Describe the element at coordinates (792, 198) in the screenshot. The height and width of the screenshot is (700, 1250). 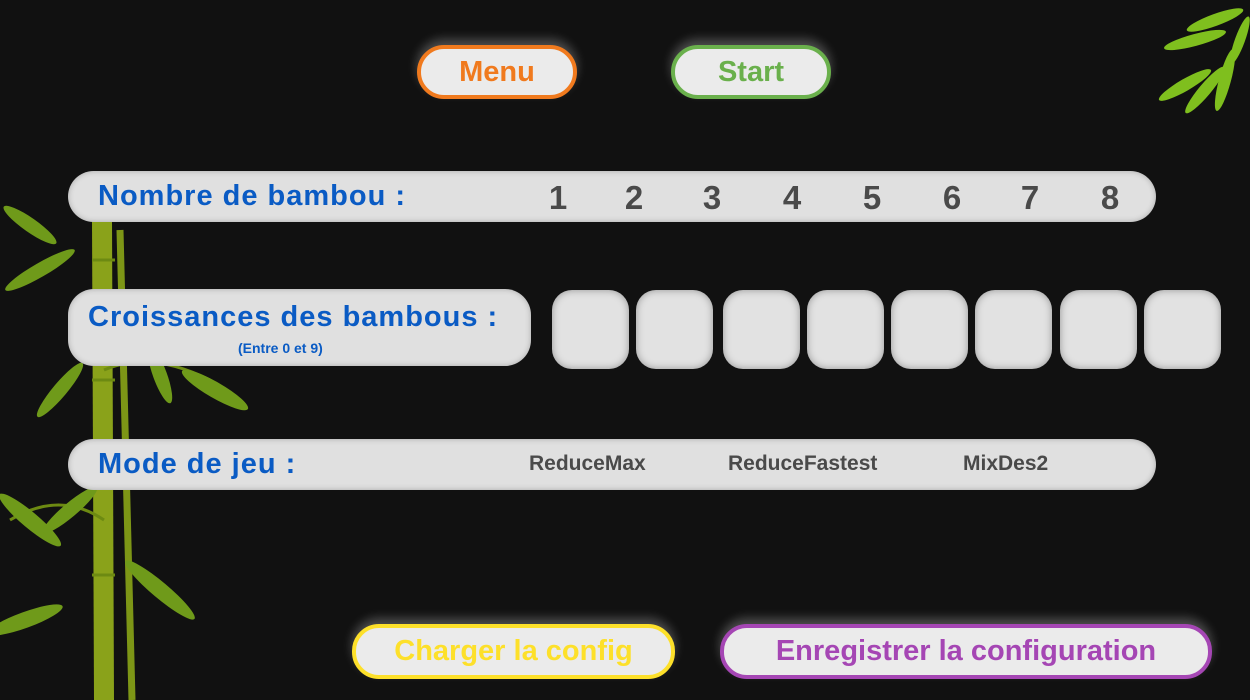
I see `bamboo-count-option: 4` at that location.